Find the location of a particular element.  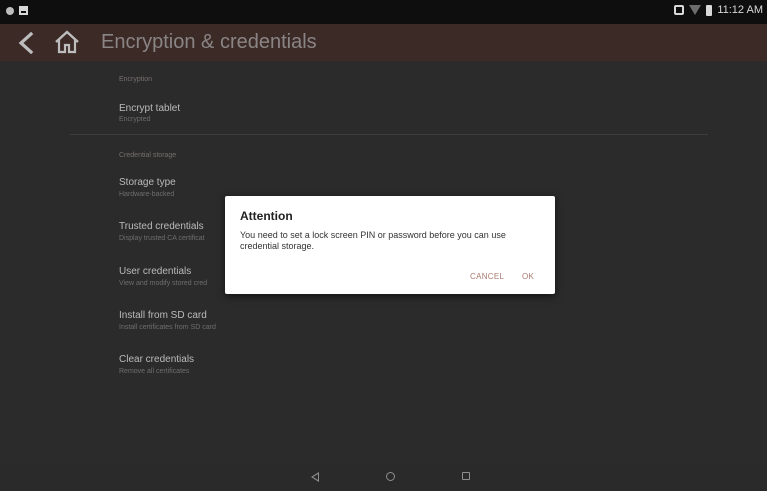

pref-title: Trusted credentials is located at coordinates (161, 226).